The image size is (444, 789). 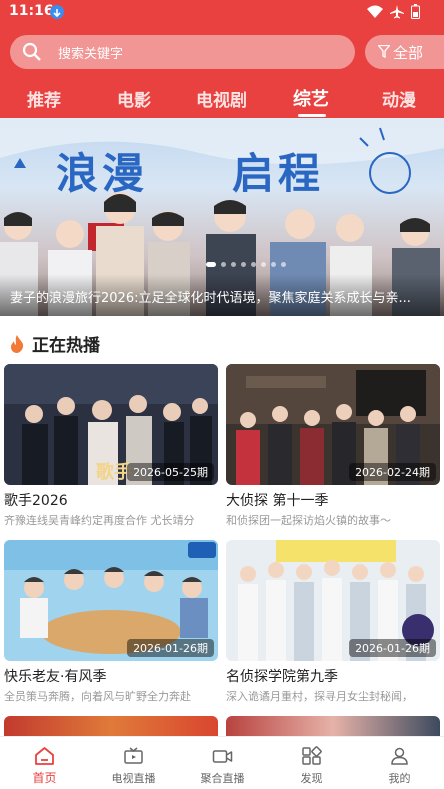 I want to click on status-icons, so click(x=393, y=11).